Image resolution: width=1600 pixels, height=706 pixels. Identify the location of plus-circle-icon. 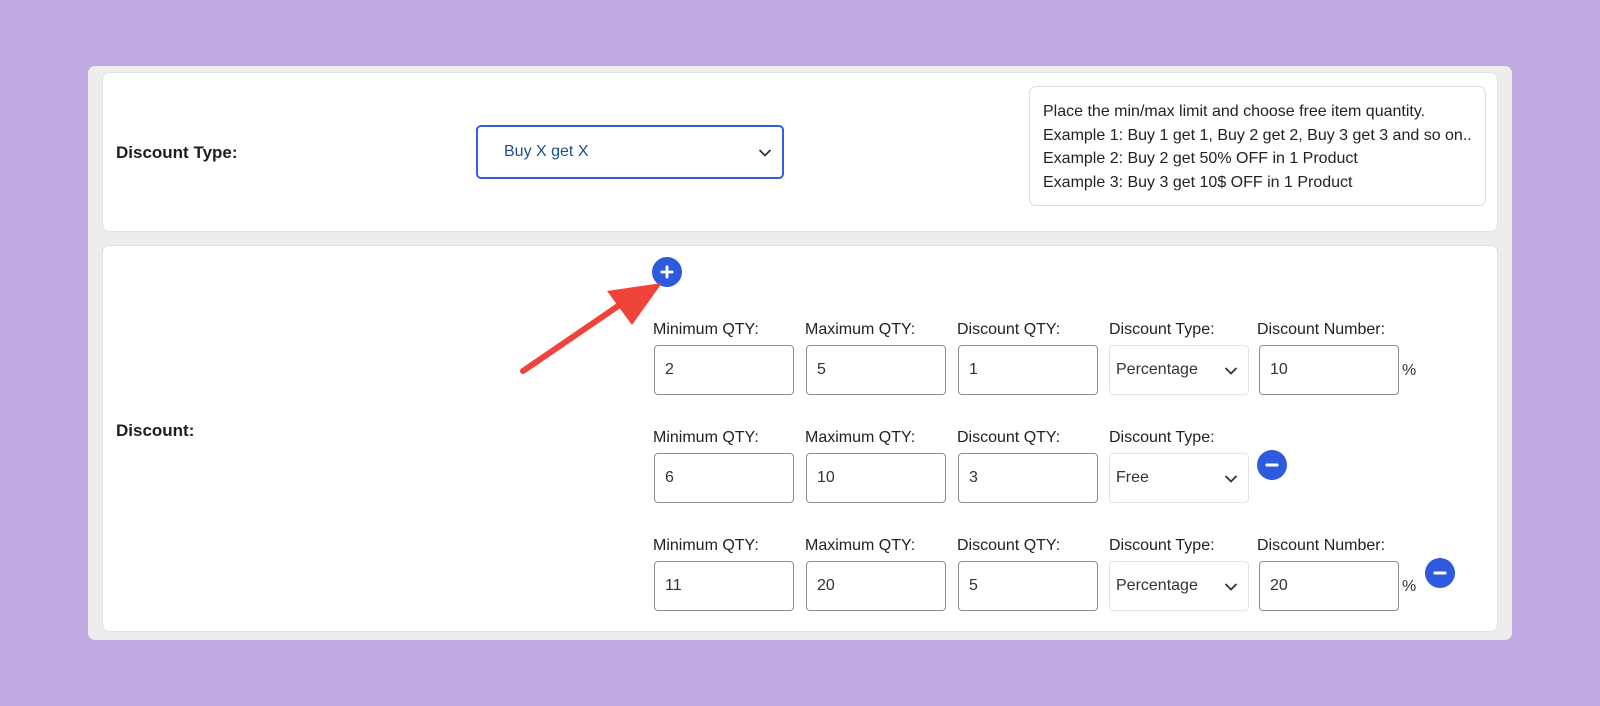
(667, 272).